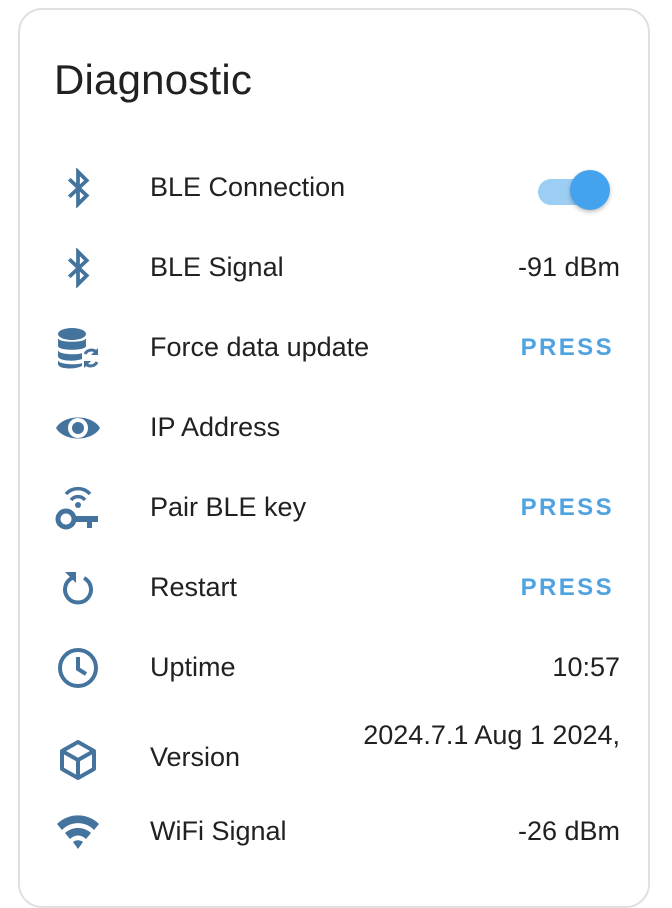  Describe the element at coordinates (491, 735) in the screenshot. I see `entity-value: 2024.7.1 Aug 1 2024,` at that location.